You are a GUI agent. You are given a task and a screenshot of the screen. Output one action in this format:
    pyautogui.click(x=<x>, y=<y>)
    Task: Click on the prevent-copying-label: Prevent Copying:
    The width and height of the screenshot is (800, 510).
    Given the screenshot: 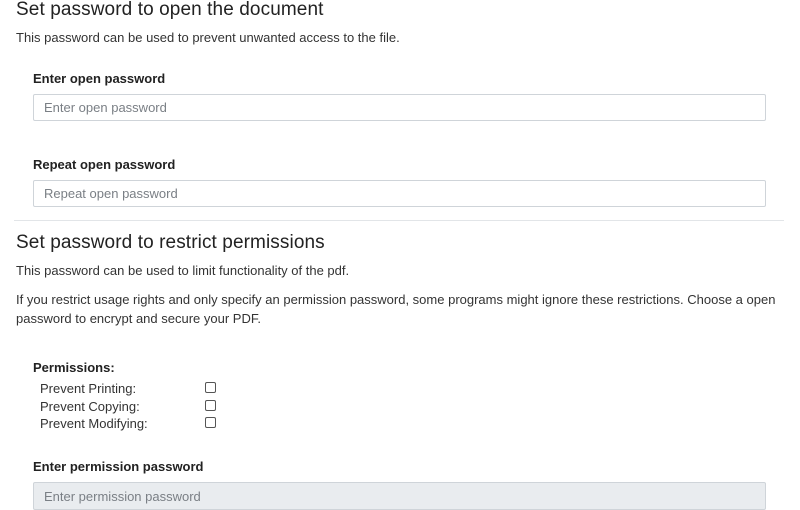 What is the action you would take?
    pyautogui.click(x=90, y=406)
    